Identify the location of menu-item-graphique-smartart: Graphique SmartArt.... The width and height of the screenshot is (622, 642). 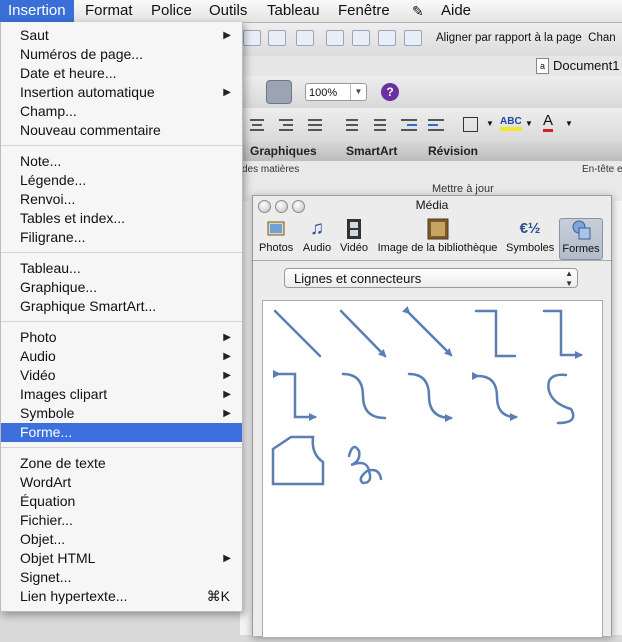
(121, 306).